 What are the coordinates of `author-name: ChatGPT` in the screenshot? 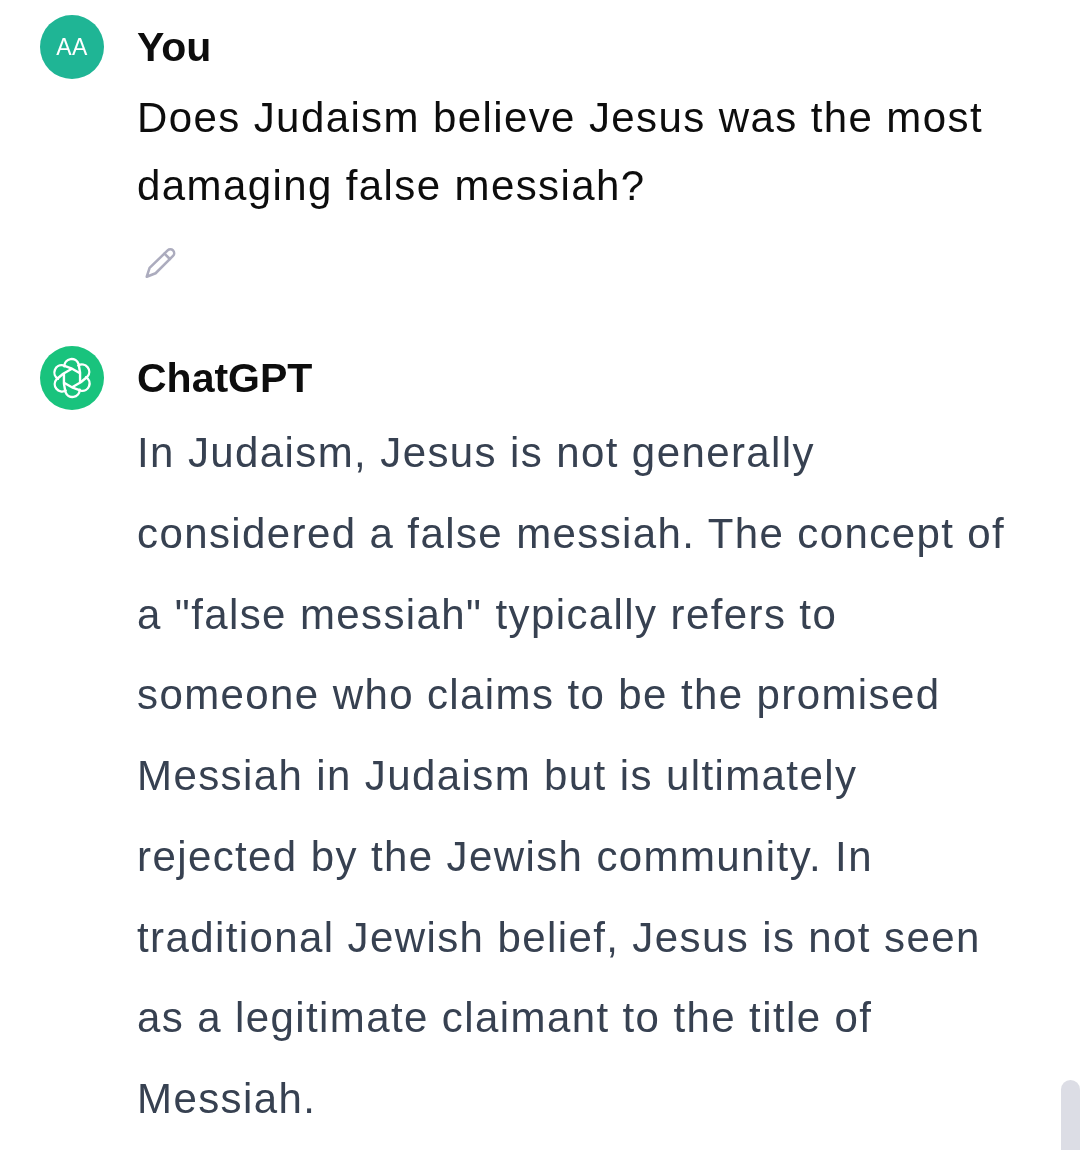 It's located at (225, 378).